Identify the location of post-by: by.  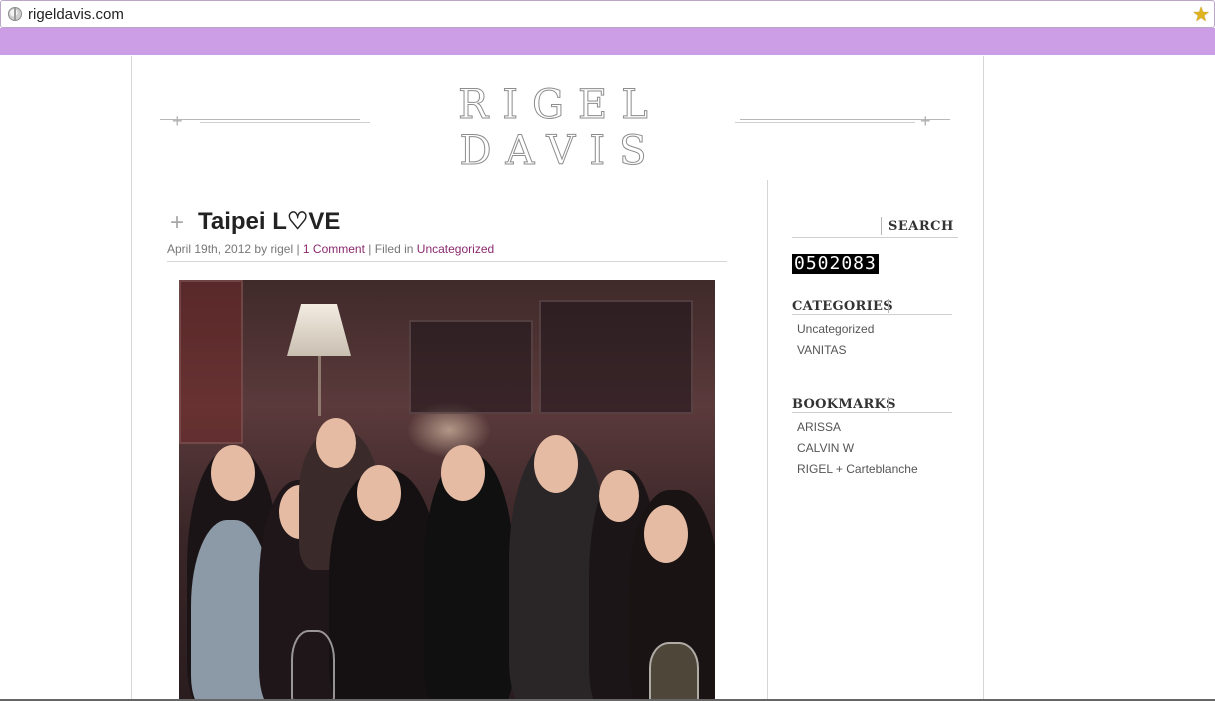
(261, 249).